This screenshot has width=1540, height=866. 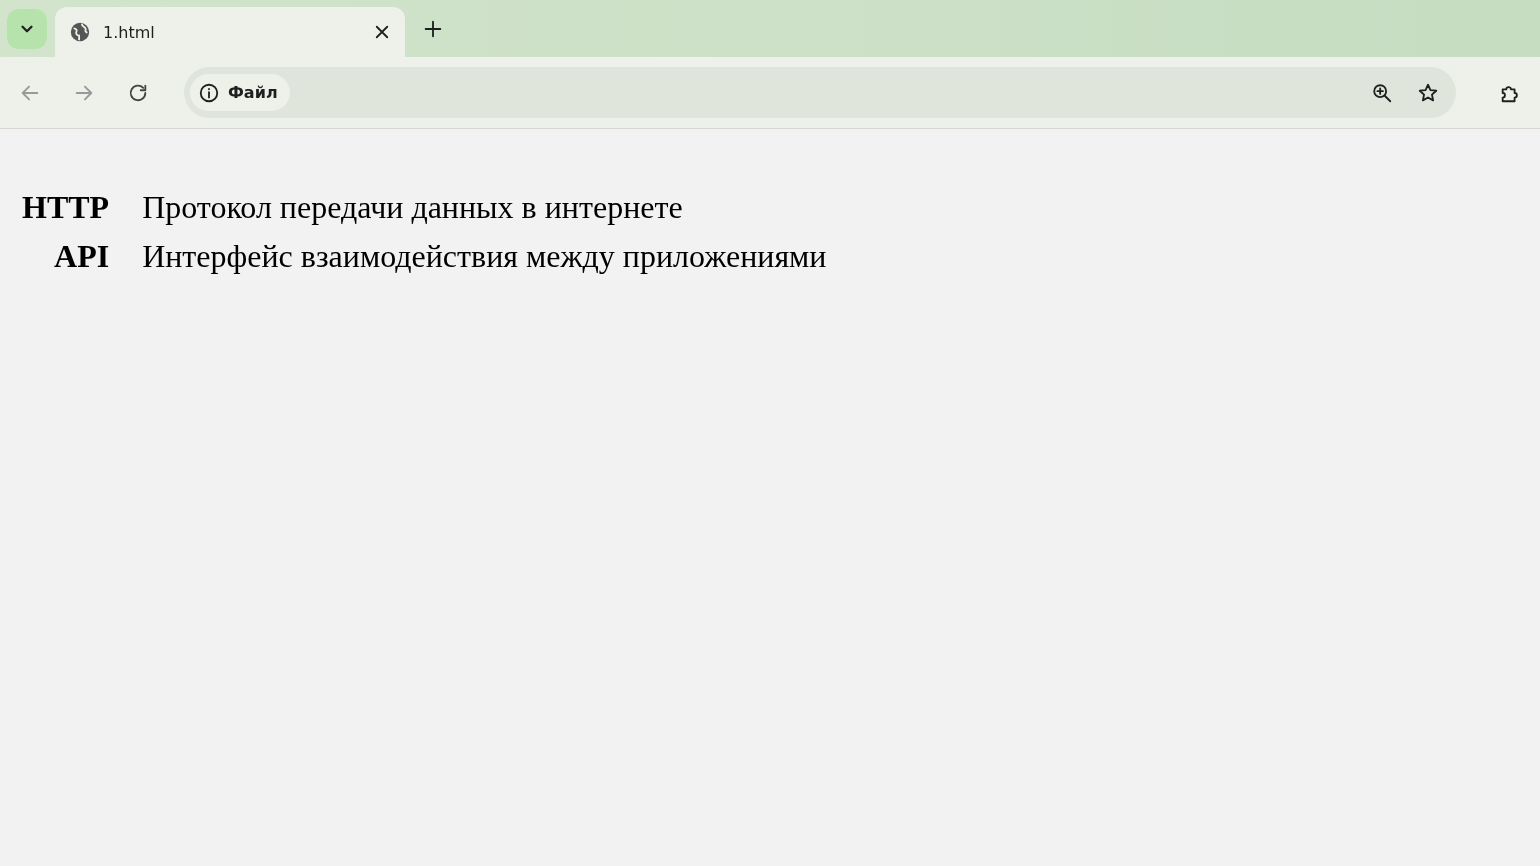 What do you see at coordinates (1382, 92) in the screenshot?
I see `zoom-in-icon` at bounding box center [1382, 92].